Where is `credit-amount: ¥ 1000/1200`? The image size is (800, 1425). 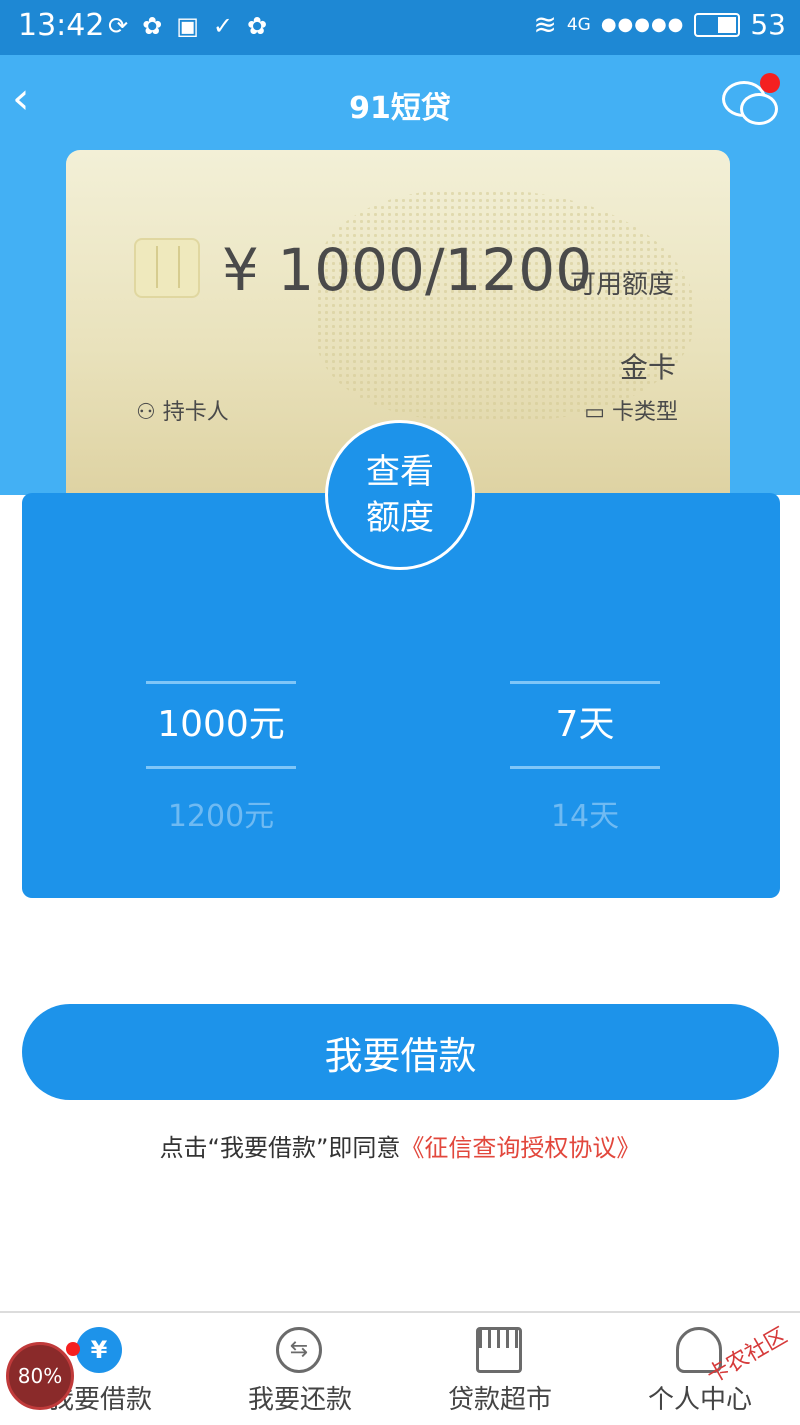
credit-amount: ¥ 1000/1200 is located at coordinates (407, 270).